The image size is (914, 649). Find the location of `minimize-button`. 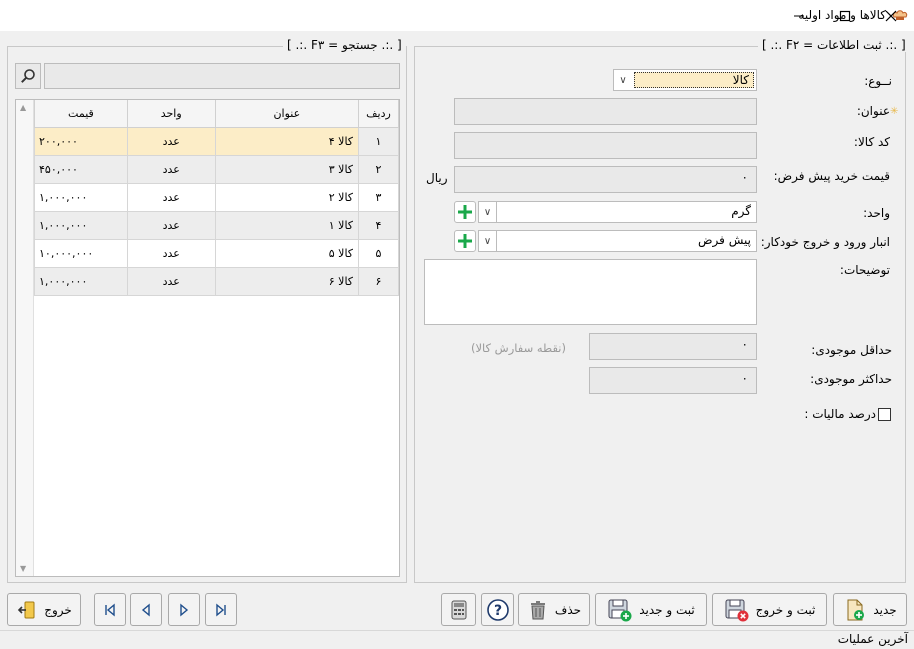

minimize-button is located at coordinates (799, 15).